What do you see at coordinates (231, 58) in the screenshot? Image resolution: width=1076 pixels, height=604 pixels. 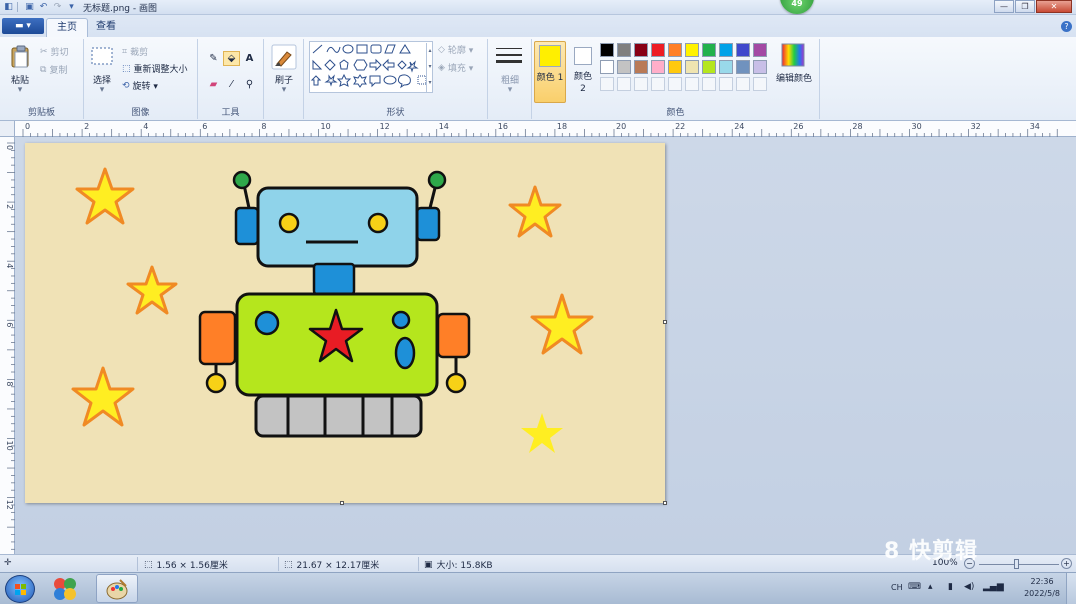 I see `fill-bucket-icon: ⬙` at bounding box center [231, 58].